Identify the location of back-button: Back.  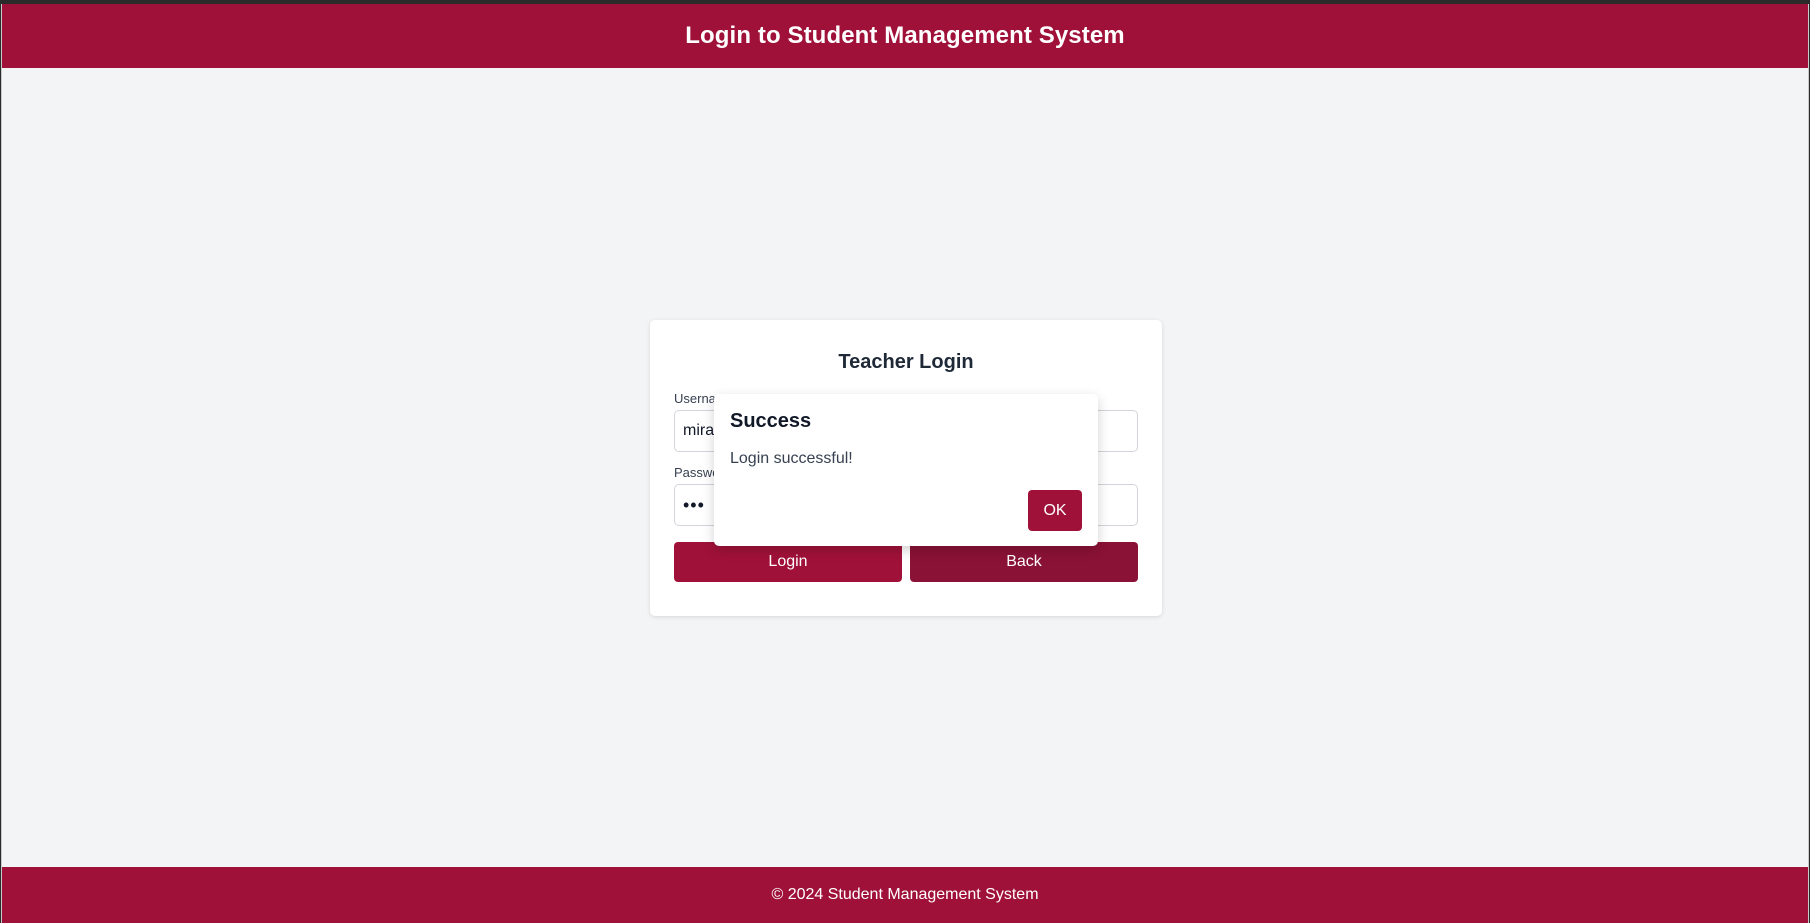
(1024, 562).